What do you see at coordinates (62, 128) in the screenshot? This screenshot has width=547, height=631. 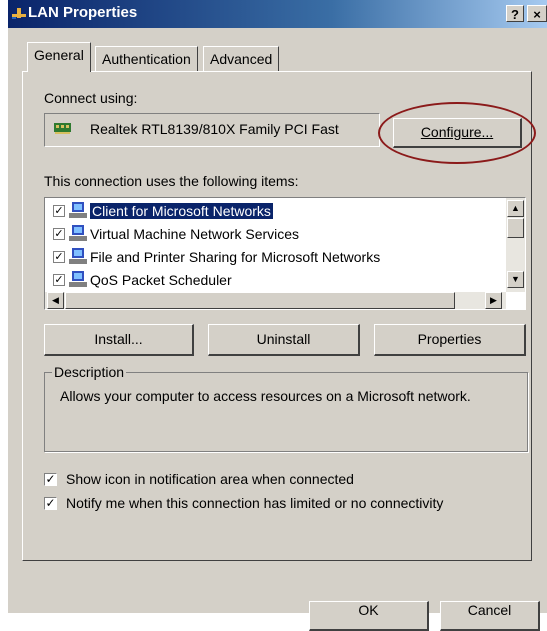 I see `network-adapter-icon` at bounding box center [62, 128].